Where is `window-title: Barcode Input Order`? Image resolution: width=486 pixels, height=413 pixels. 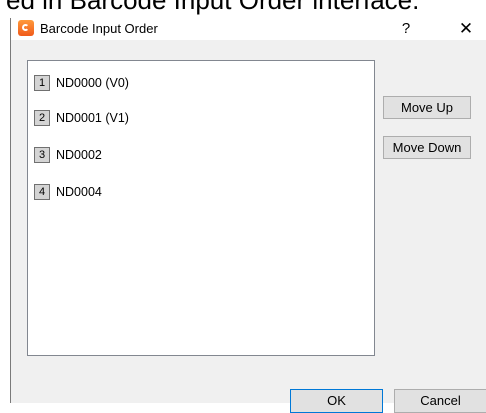 window-title: Barcode Input Order is located at coordinates (99, 28).